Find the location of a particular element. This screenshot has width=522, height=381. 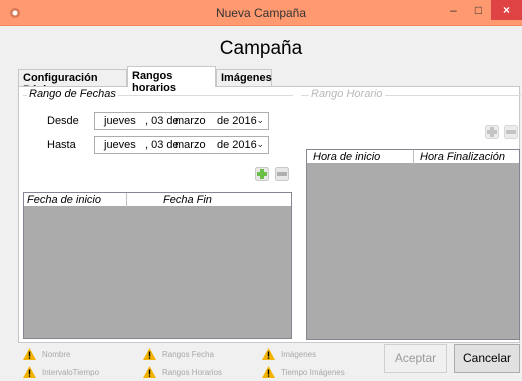

aceptar-button: Aceptar is located at coordinates (415, 358).